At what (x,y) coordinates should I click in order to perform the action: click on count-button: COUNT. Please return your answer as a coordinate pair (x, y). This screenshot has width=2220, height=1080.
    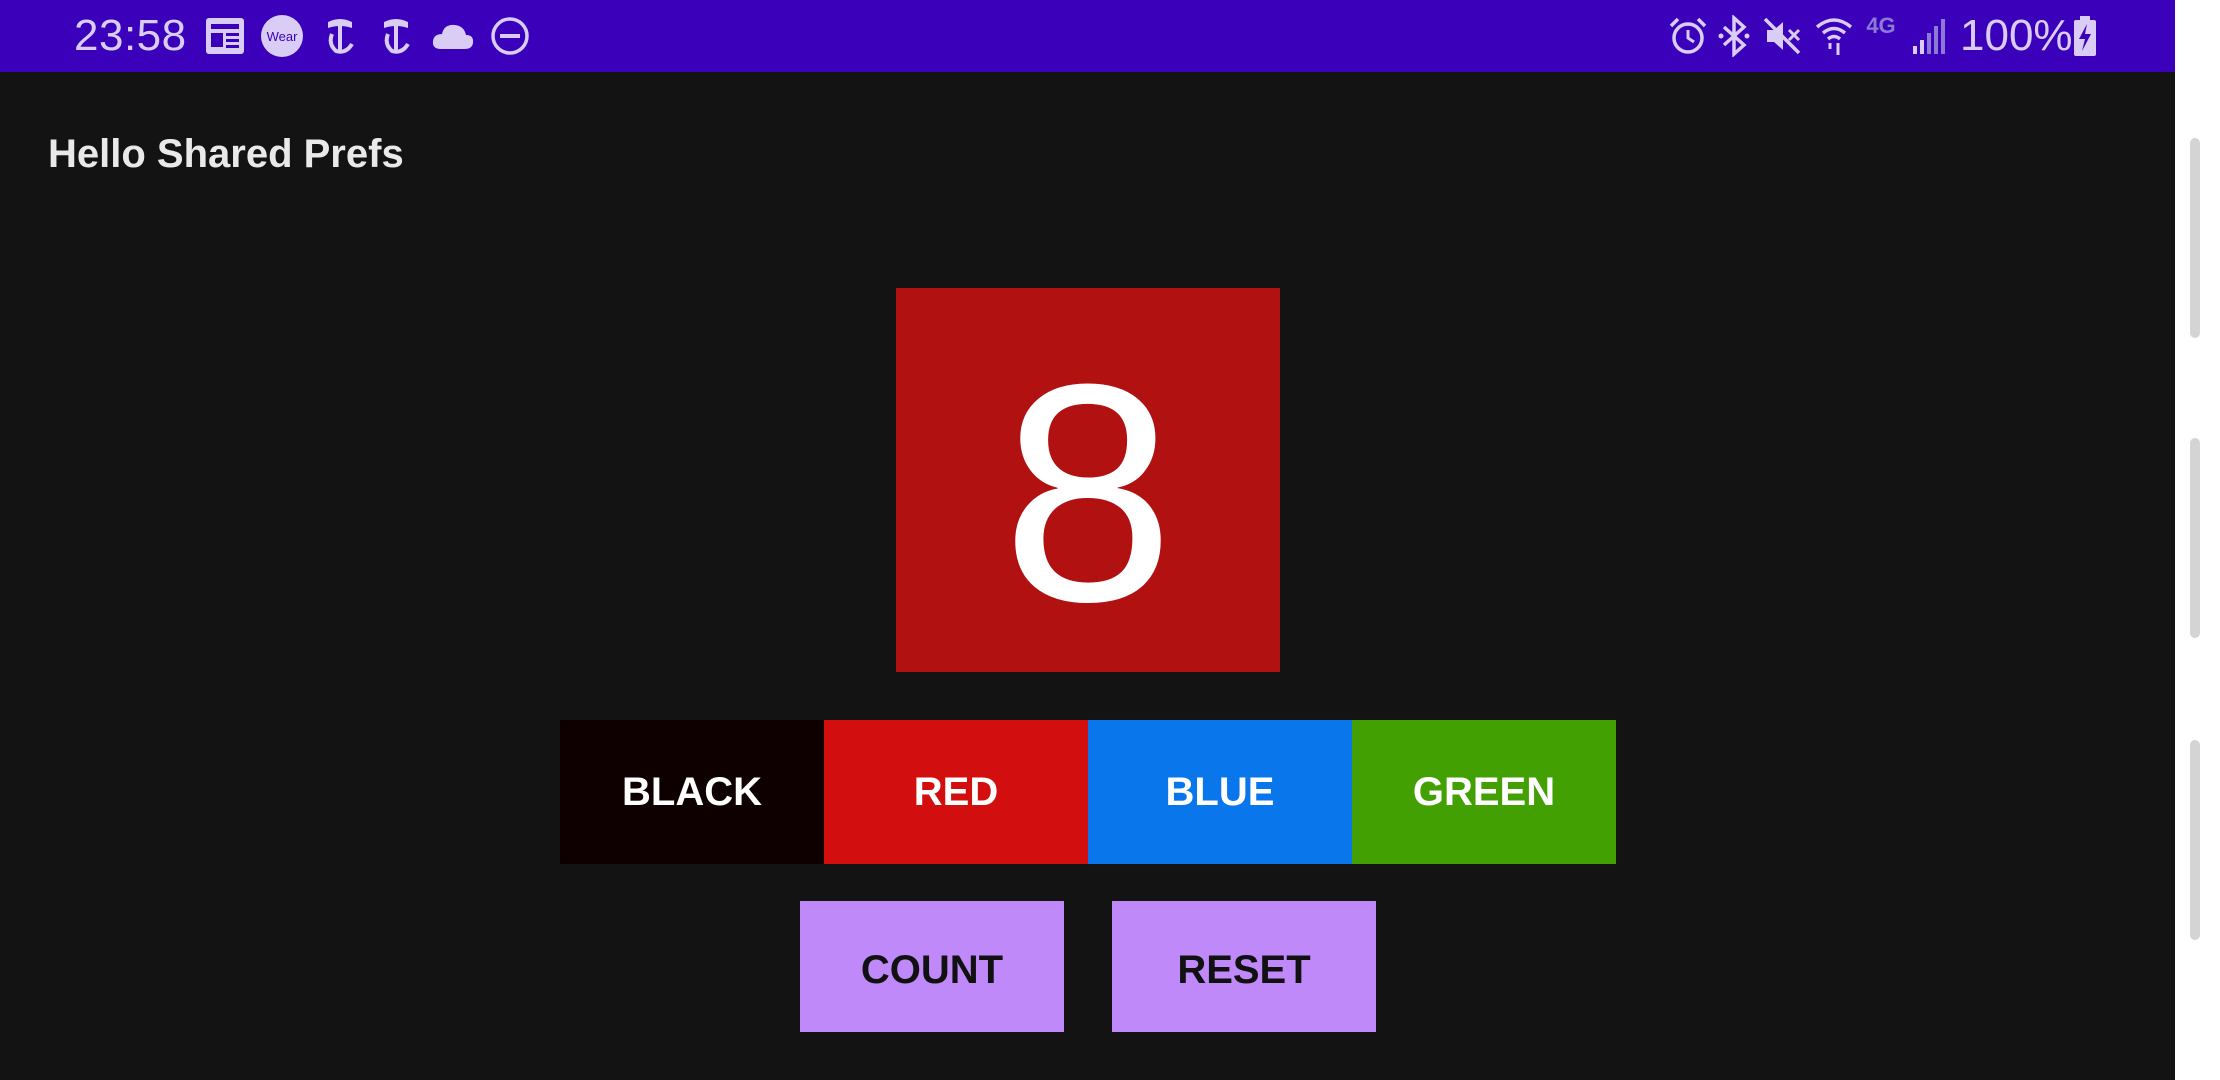
    Looking at the image, I should click on (932, 966).